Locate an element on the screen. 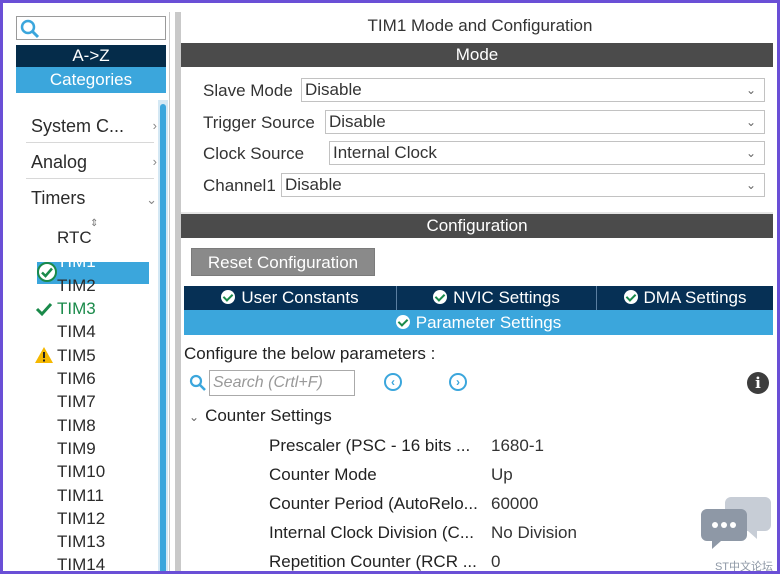  timer-item-tim3: TIM3 is located at coordinates (76, 309).